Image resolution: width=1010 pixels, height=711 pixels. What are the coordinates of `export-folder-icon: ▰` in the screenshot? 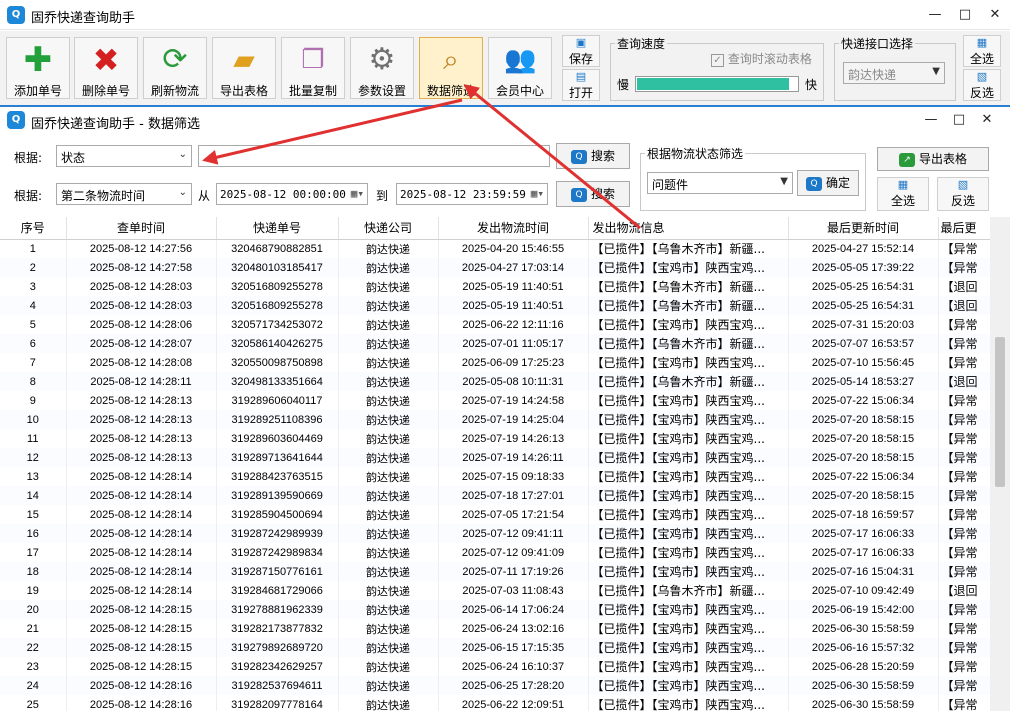 It's located at (244, 59).